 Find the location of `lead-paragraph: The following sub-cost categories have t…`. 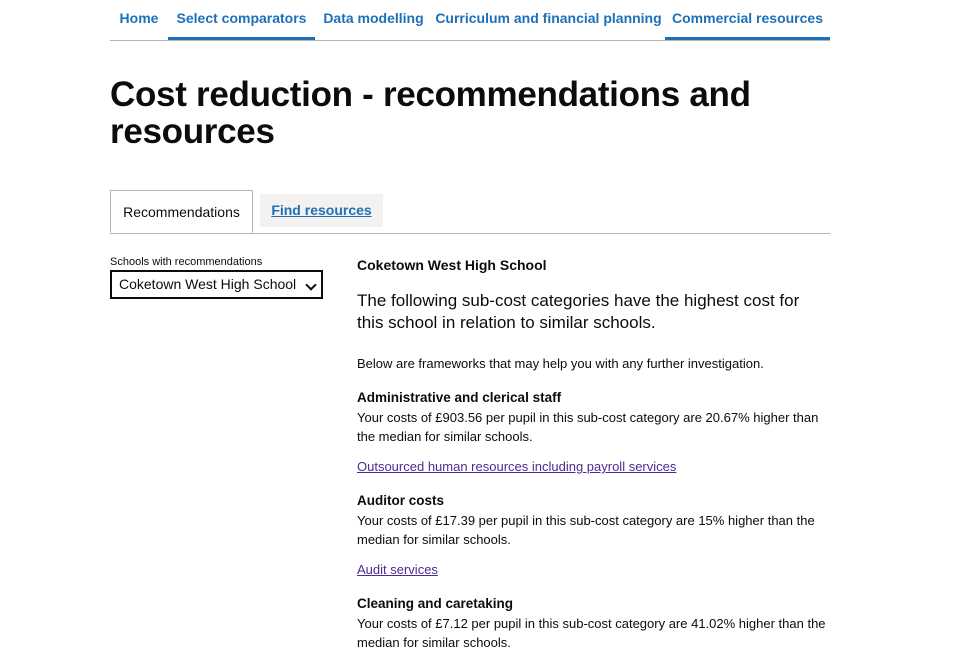

lead-paragraph: The following sub-cost categories have t… is located at coordinates (578, 311).